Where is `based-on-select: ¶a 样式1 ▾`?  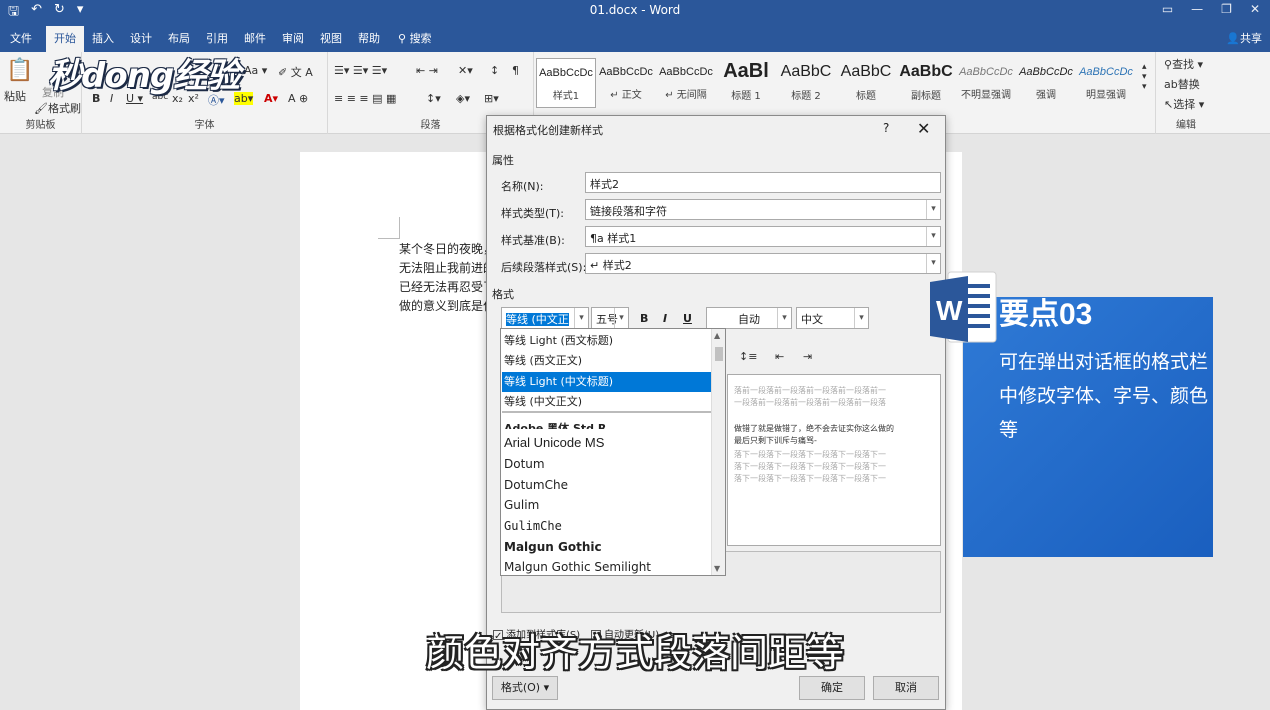 based-on-select: ¶a 样式1 ▾ is located at coordinates (763, 236).